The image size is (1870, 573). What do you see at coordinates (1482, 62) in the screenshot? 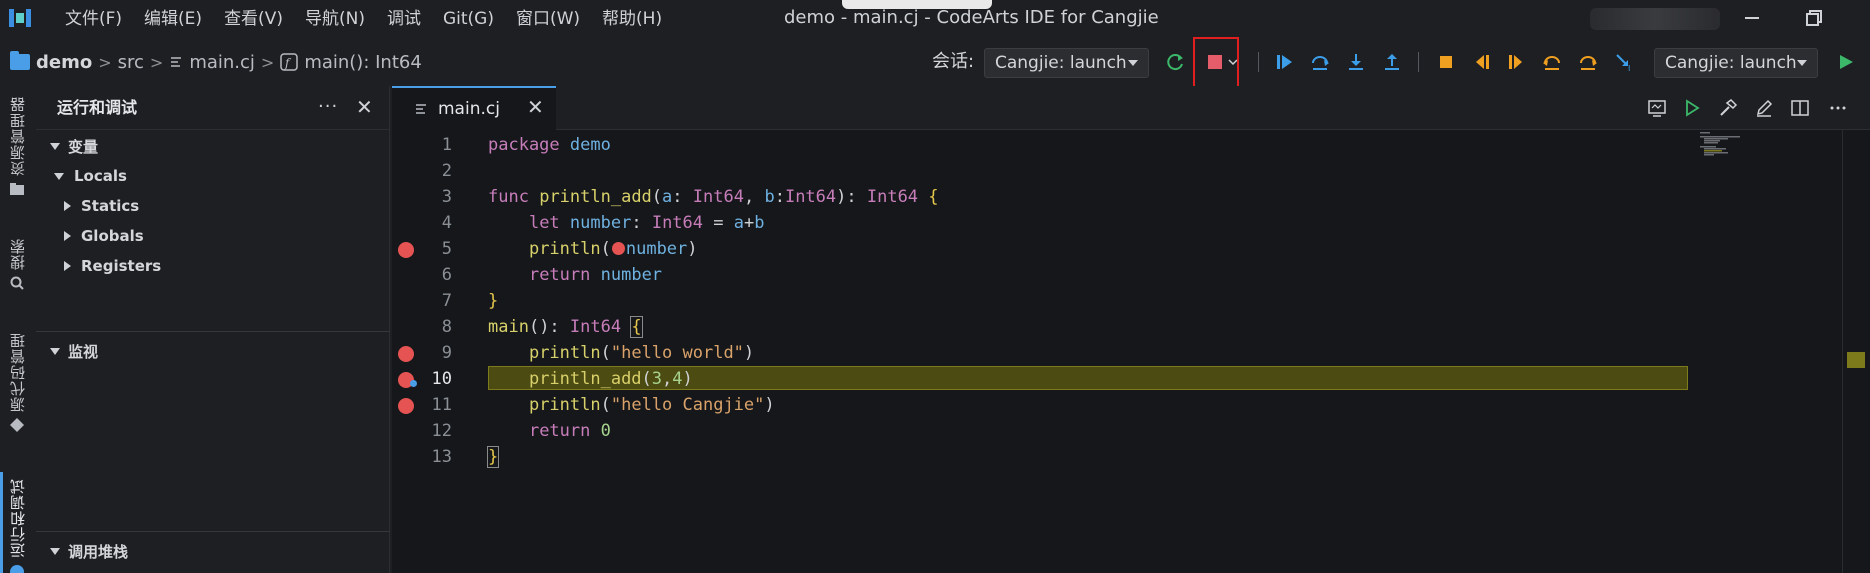
I see `step-back-icon` at bounding box center [1482, 62].